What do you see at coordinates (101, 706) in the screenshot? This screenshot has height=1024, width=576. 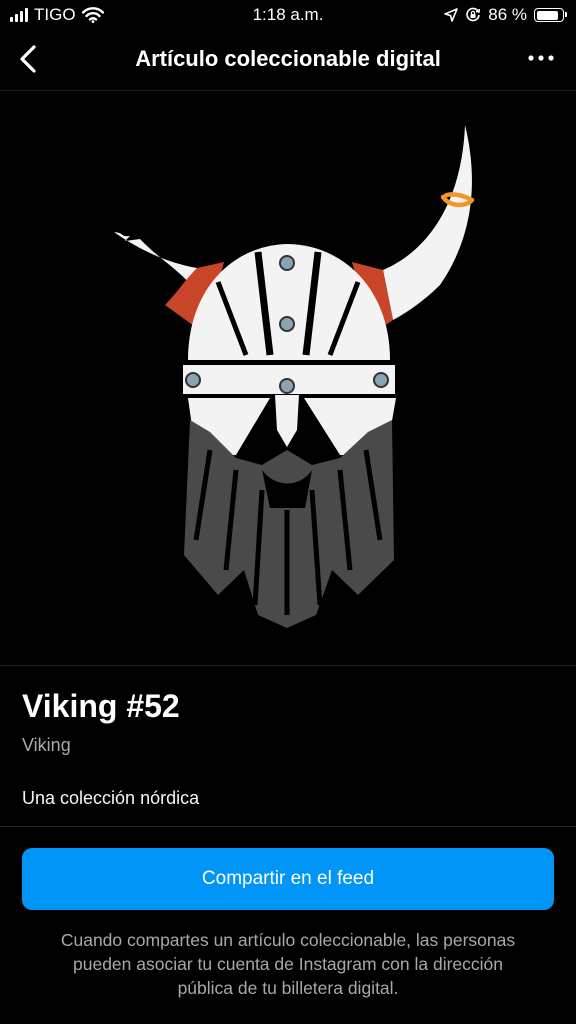 I see `item-title: Viking #52` at bounding box center [101, 706].